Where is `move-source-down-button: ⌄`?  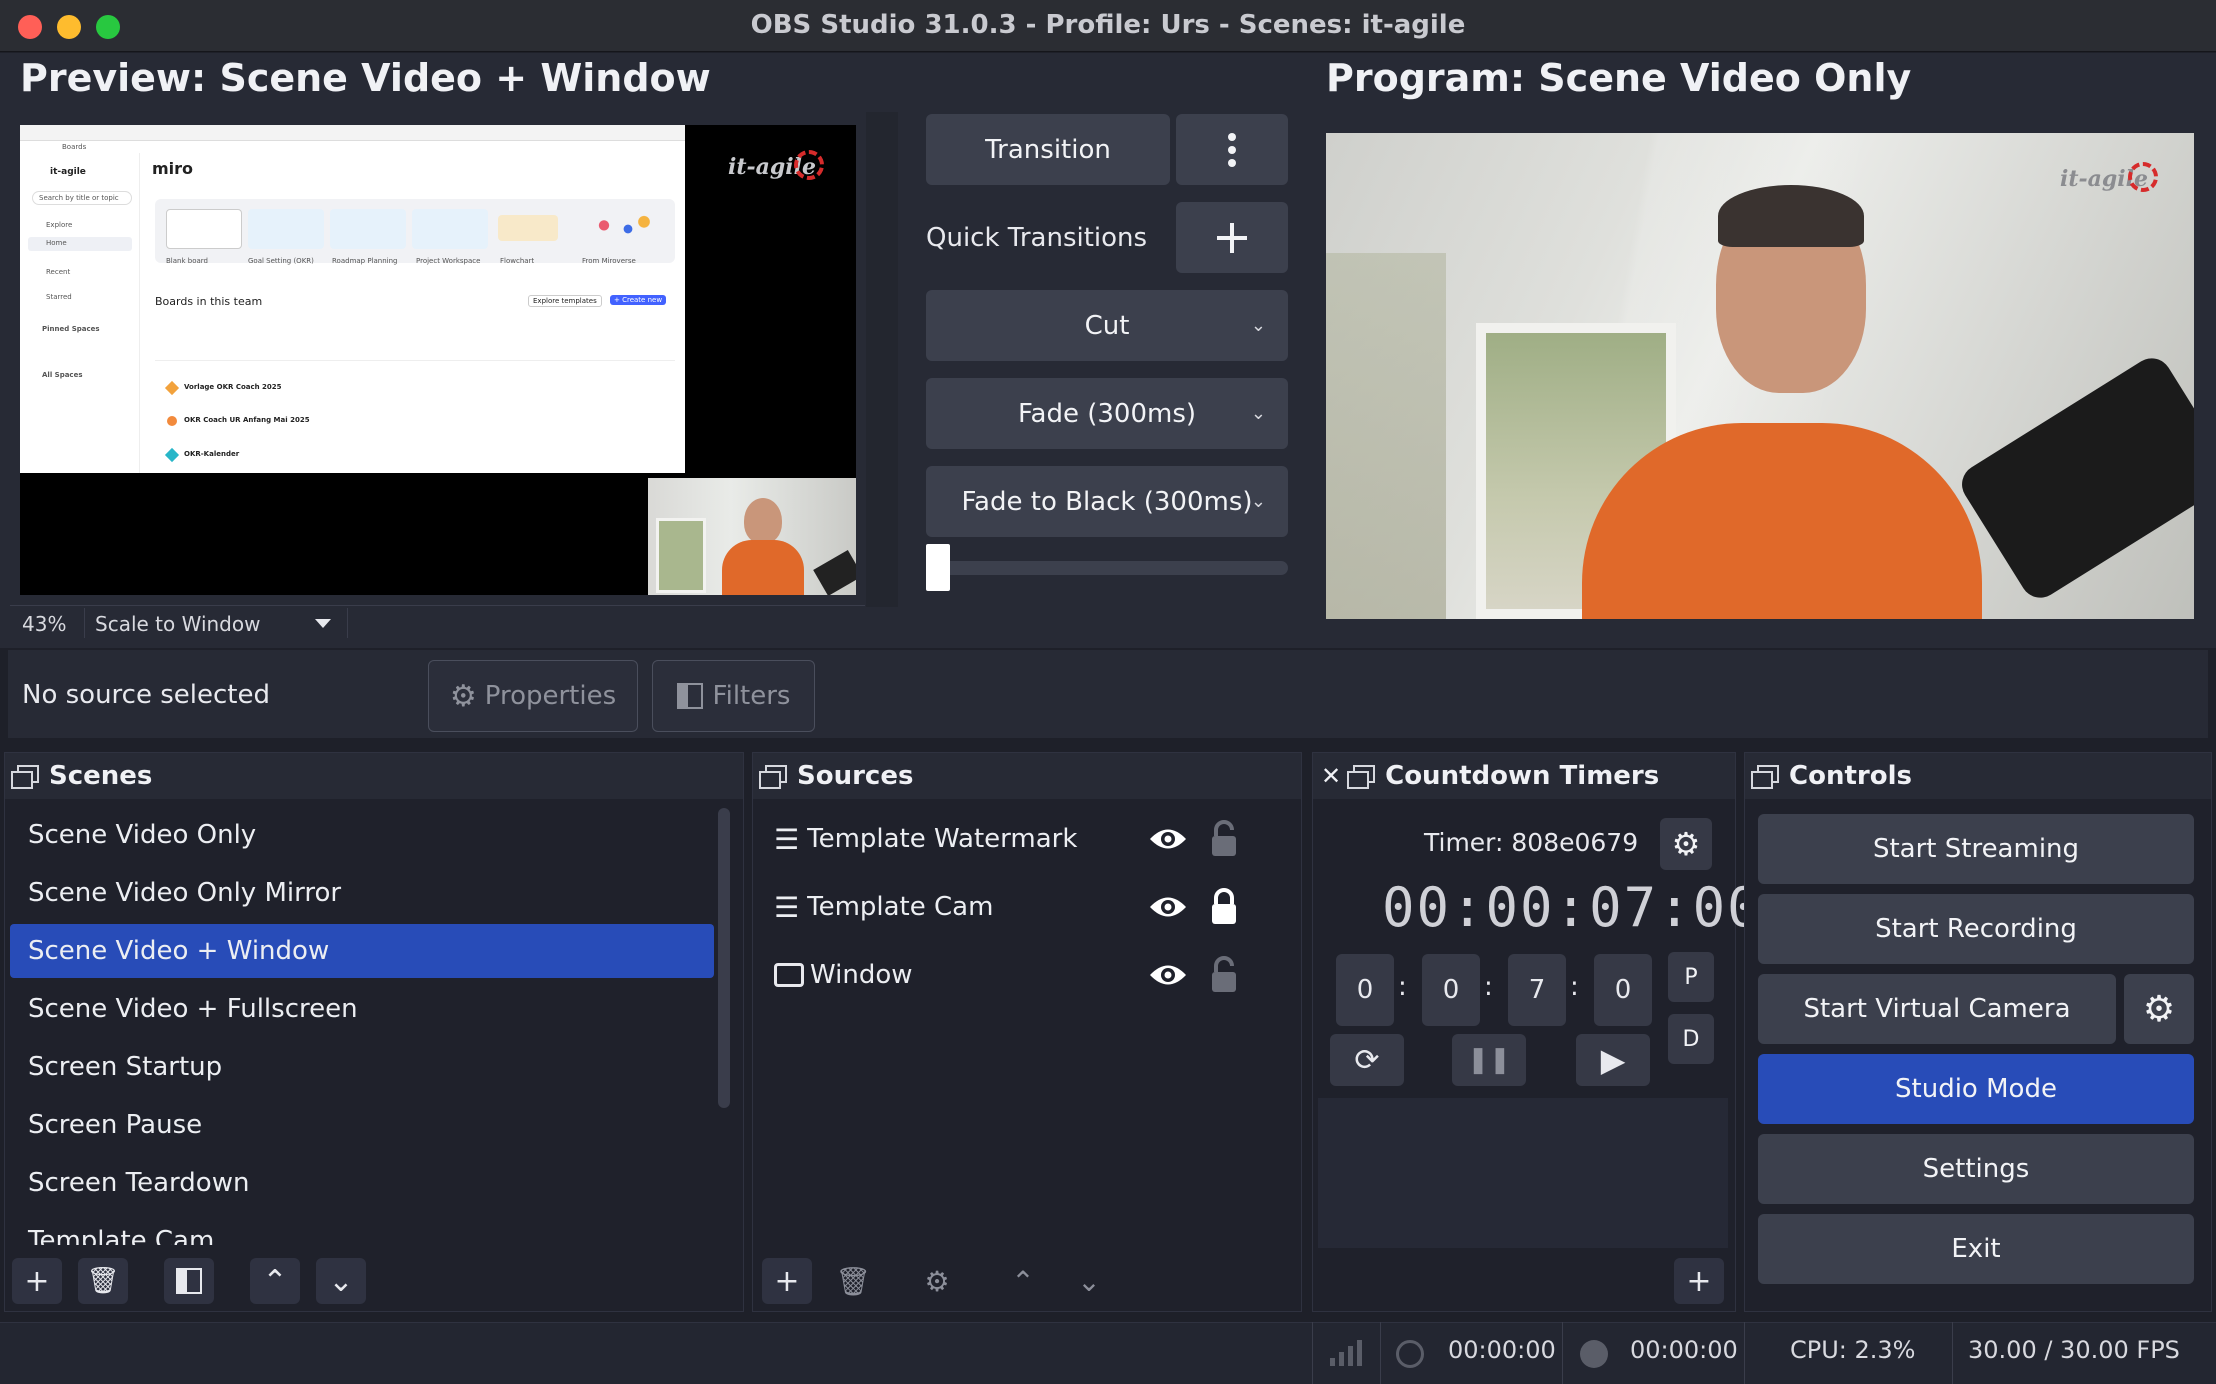 move-source-down-button: ⌄ is located at coordinates (1089, 1281).